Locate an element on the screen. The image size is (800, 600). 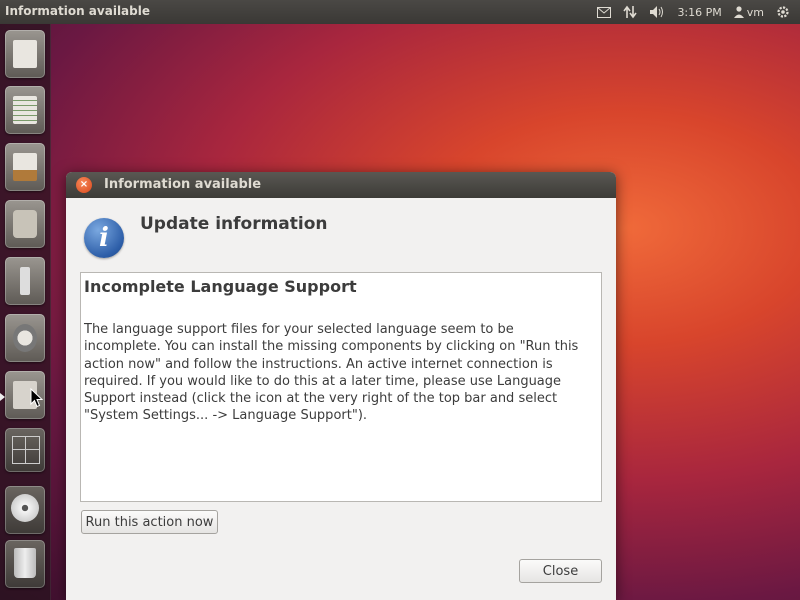
software-center-launcher-icon is located at coordinates (25, 224).